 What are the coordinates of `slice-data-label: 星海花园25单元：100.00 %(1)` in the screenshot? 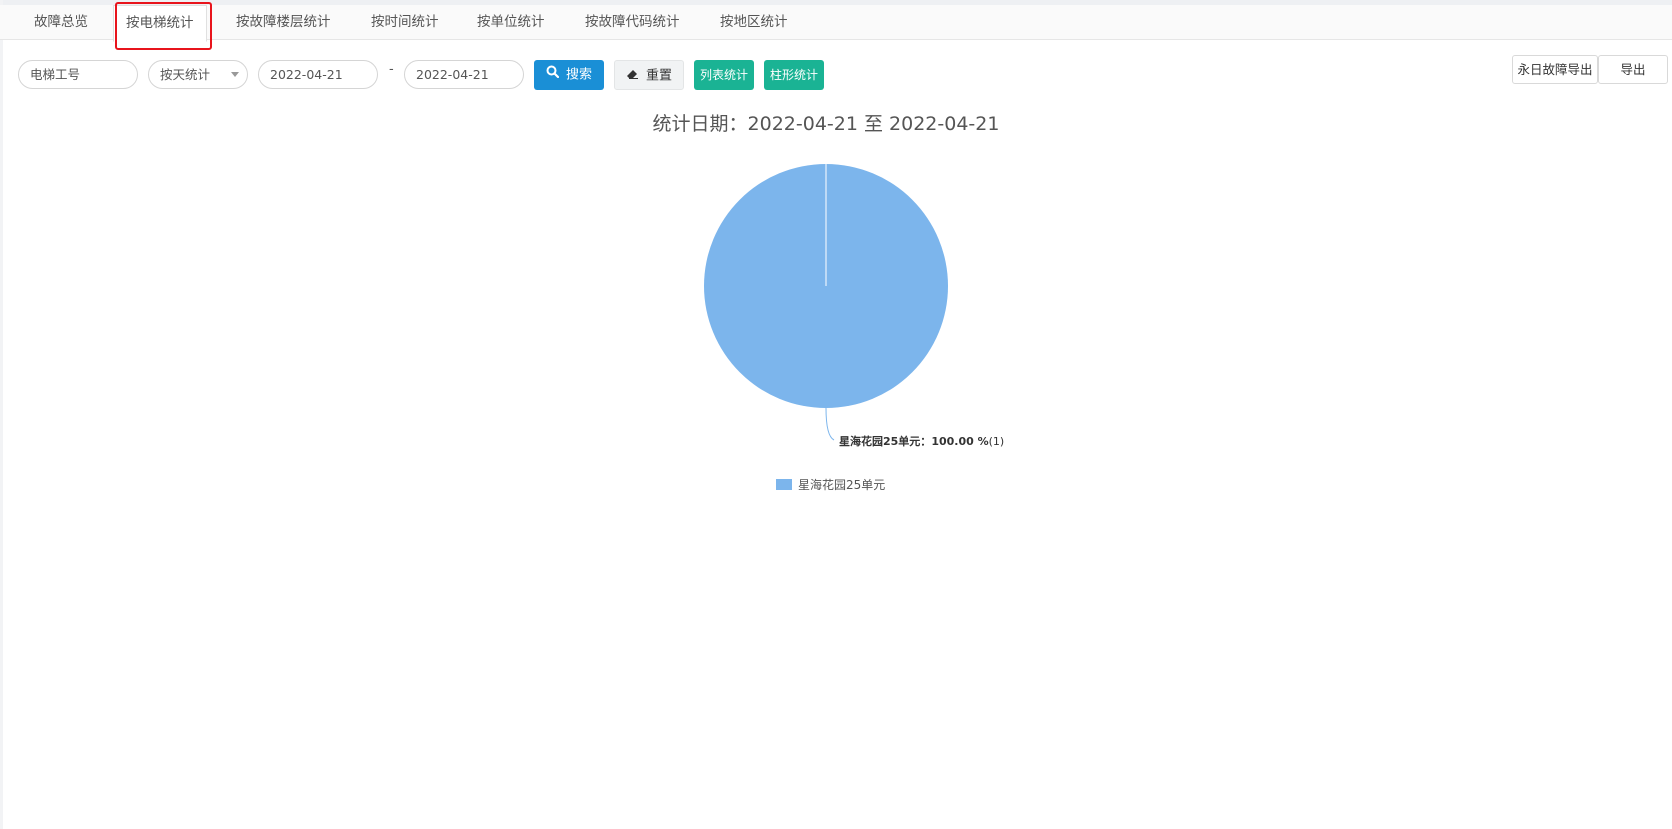 It's located at (921, 441).